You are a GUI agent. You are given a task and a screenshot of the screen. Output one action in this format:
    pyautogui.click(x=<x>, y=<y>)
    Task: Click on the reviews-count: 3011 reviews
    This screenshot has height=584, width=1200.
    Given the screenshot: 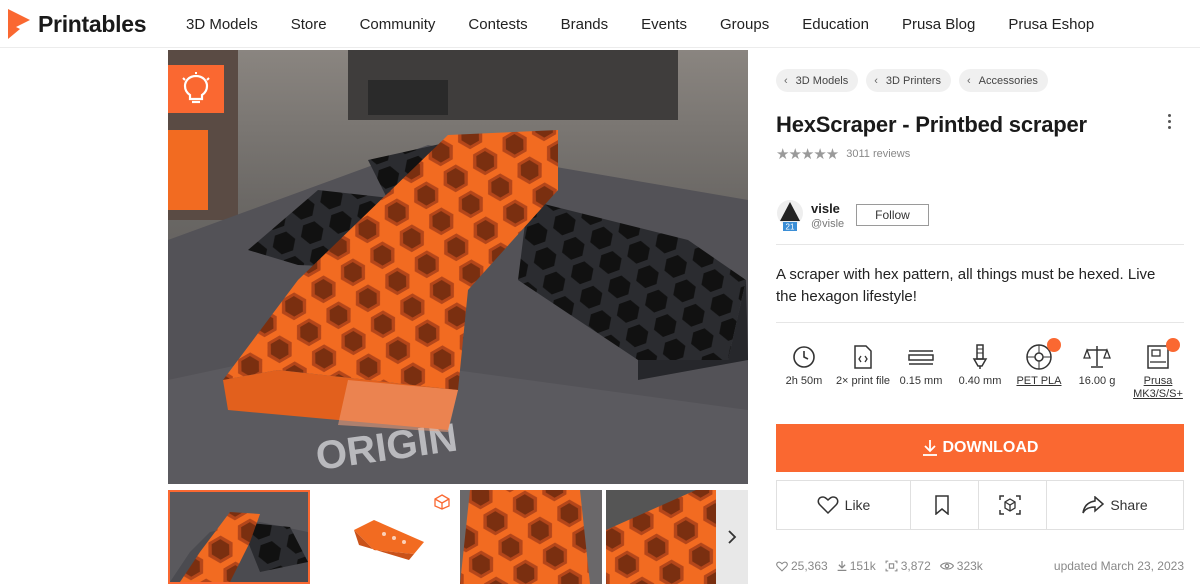 What is the action you would take?
    pyautogui.click(x=878, y=154)
    